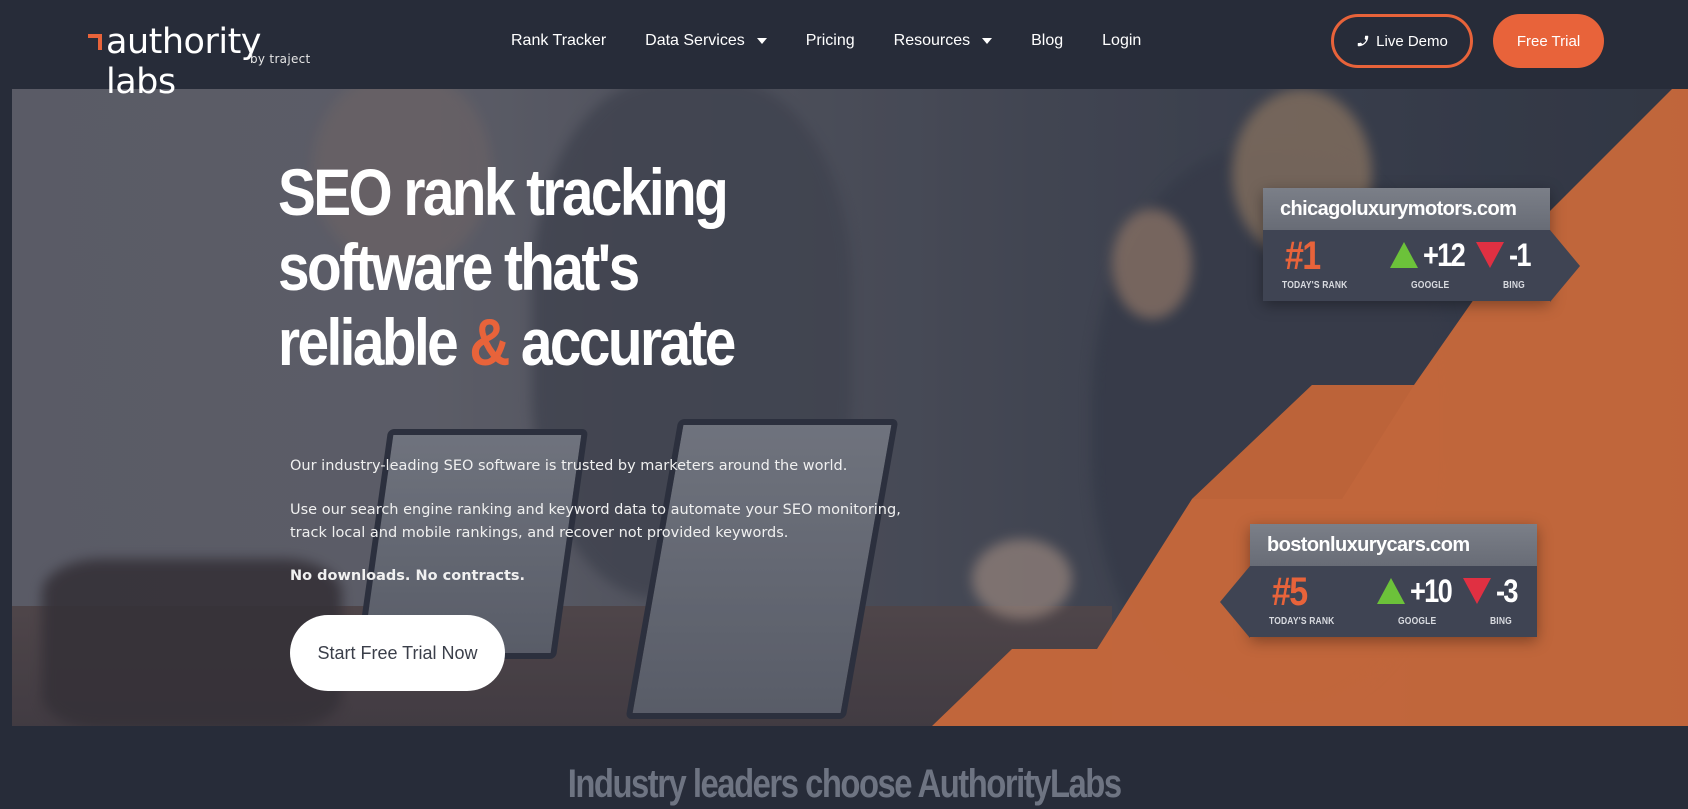 This screenshot has height=809, width=1688. I want to click on headline-line-2: software that's, so click(459, 267).